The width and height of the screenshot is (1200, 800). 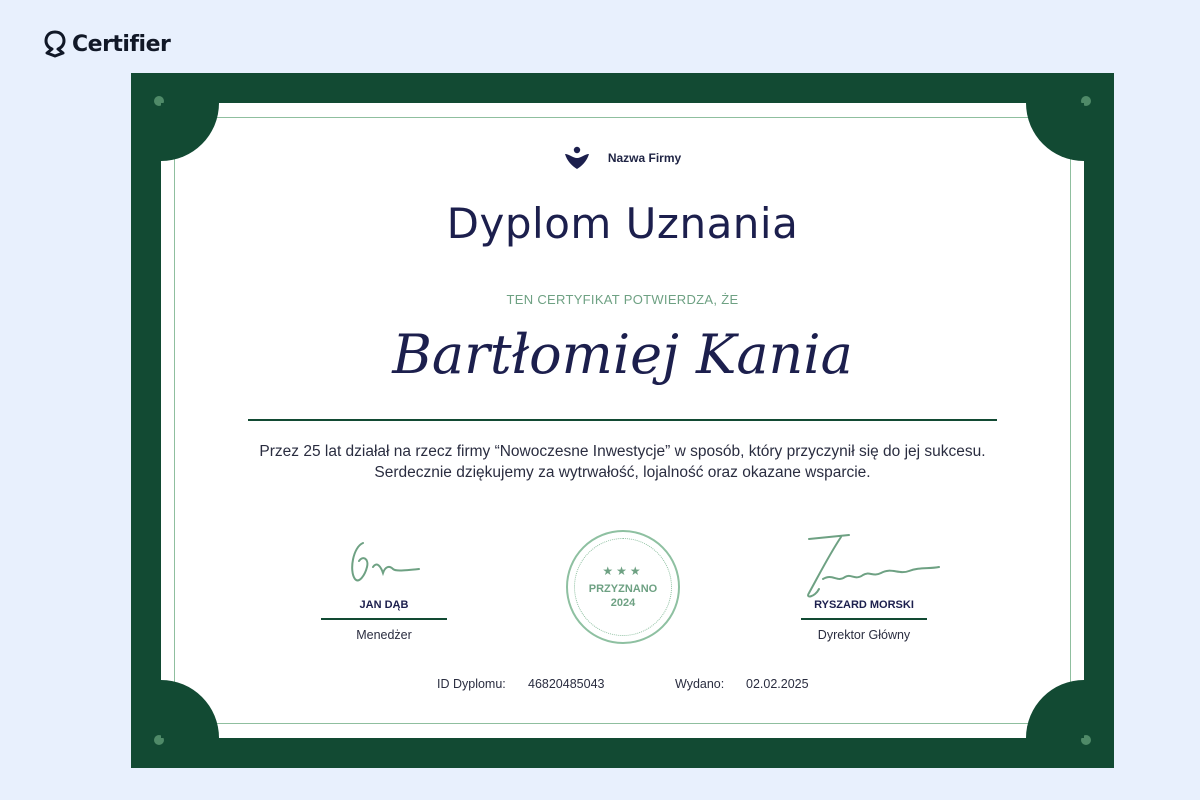 I want to click on seal-label: PRZYZNANO, so click(x=623, y=589).